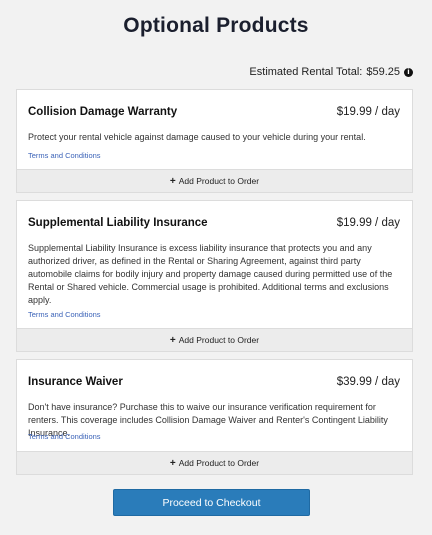  I want to click on info-icon: i, so click(408, 72).